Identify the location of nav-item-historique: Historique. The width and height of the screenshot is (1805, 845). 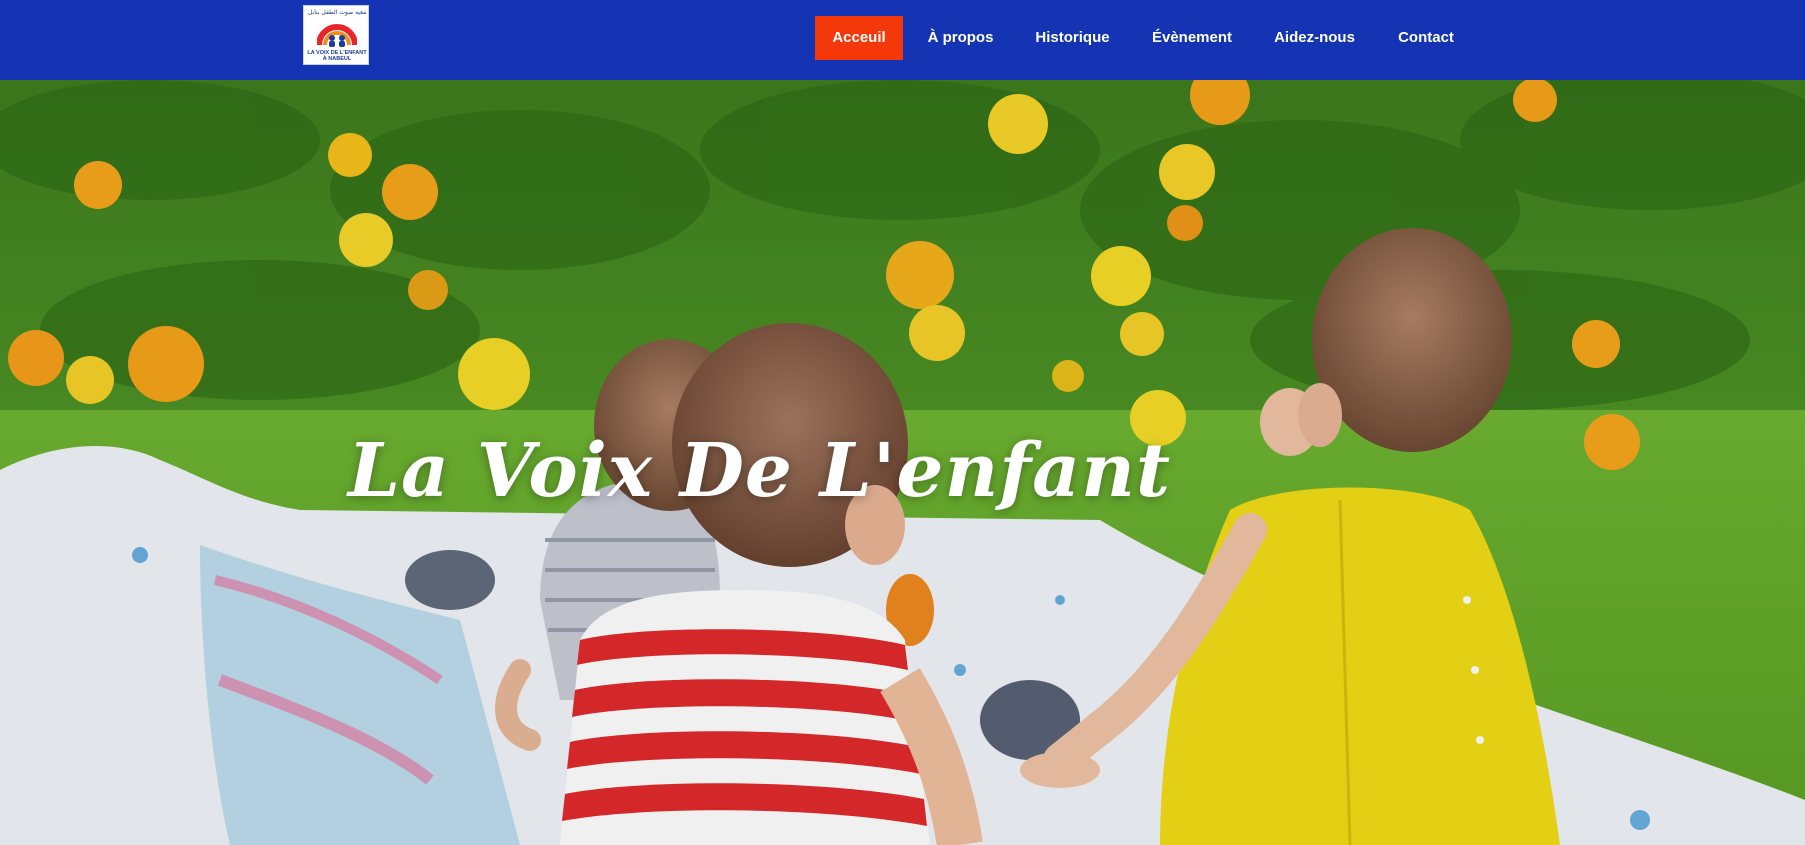
(1072, 38).